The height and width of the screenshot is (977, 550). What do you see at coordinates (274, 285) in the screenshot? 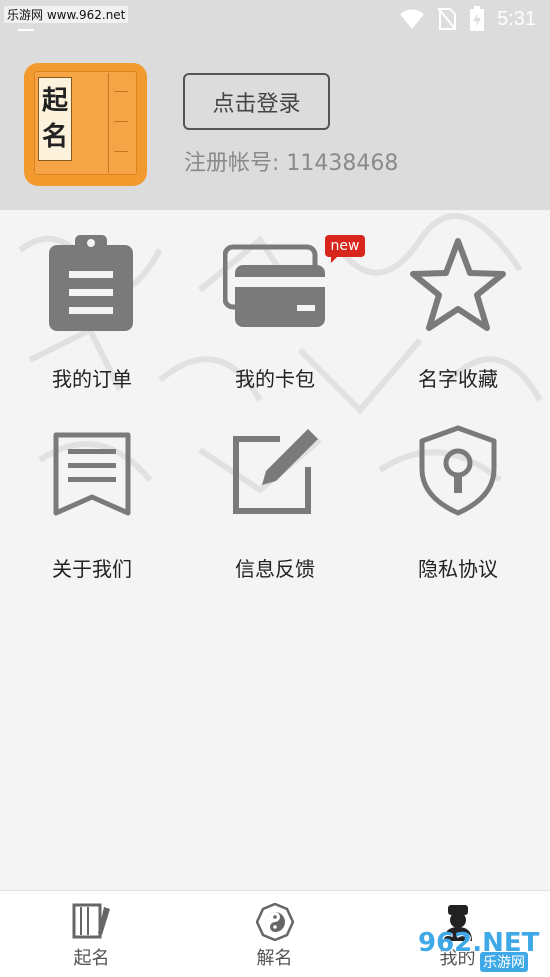
I see `wallet-card-icon` at bounding box center [274, 285].